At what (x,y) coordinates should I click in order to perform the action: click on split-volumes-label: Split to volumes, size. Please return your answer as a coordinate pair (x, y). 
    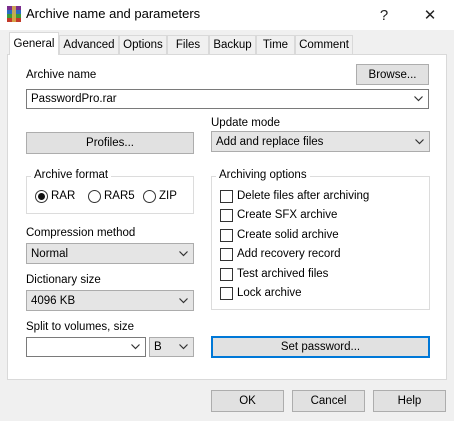
    Looking at the image, I should click on (80, 327).